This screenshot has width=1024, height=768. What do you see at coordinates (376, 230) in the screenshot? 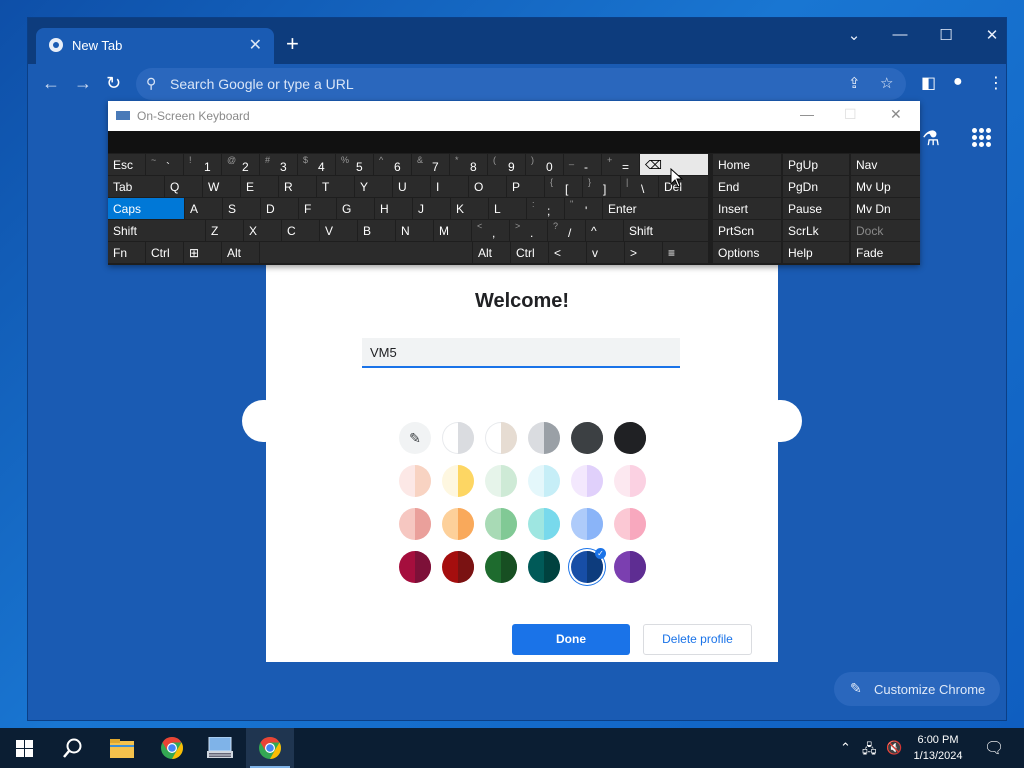
I see `key-b: B` at bounding box center [376, 230].